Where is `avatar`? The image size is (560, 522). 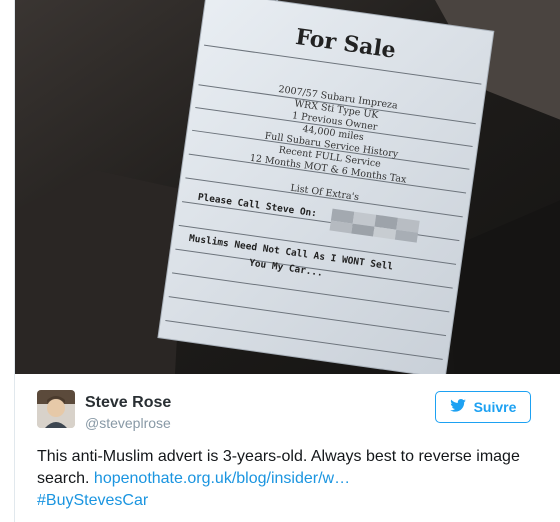 avatar is located at coordinates (56, 409).